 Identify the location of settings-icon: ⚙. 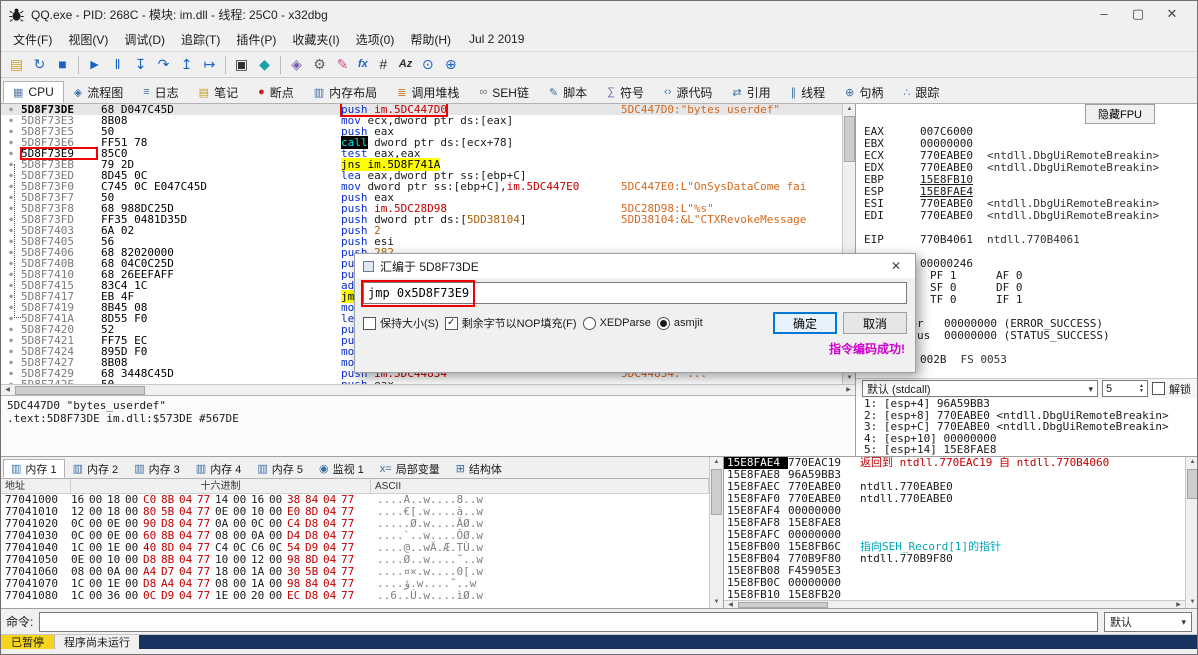
(319, 64).